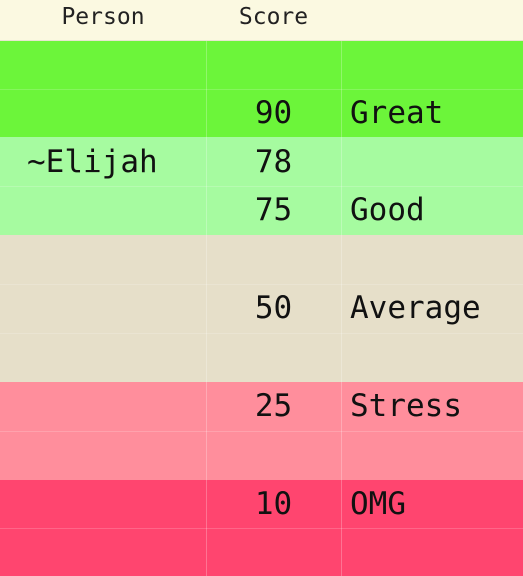 The image size is (523, 576). Describe the element at coordinates (378, 504) in the screenshot. I see `label-cell: OMG` at that location.